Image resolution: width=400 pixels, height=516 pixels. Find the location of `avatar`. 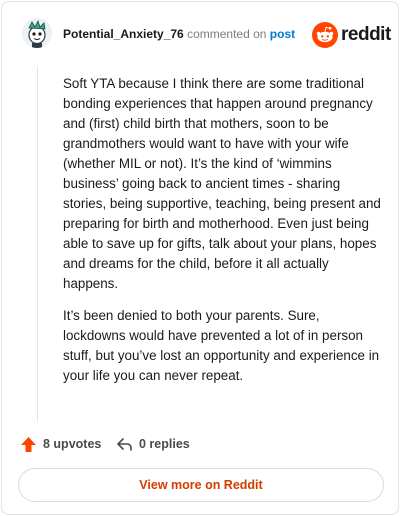

avatar is located at coordinates (37, 33).